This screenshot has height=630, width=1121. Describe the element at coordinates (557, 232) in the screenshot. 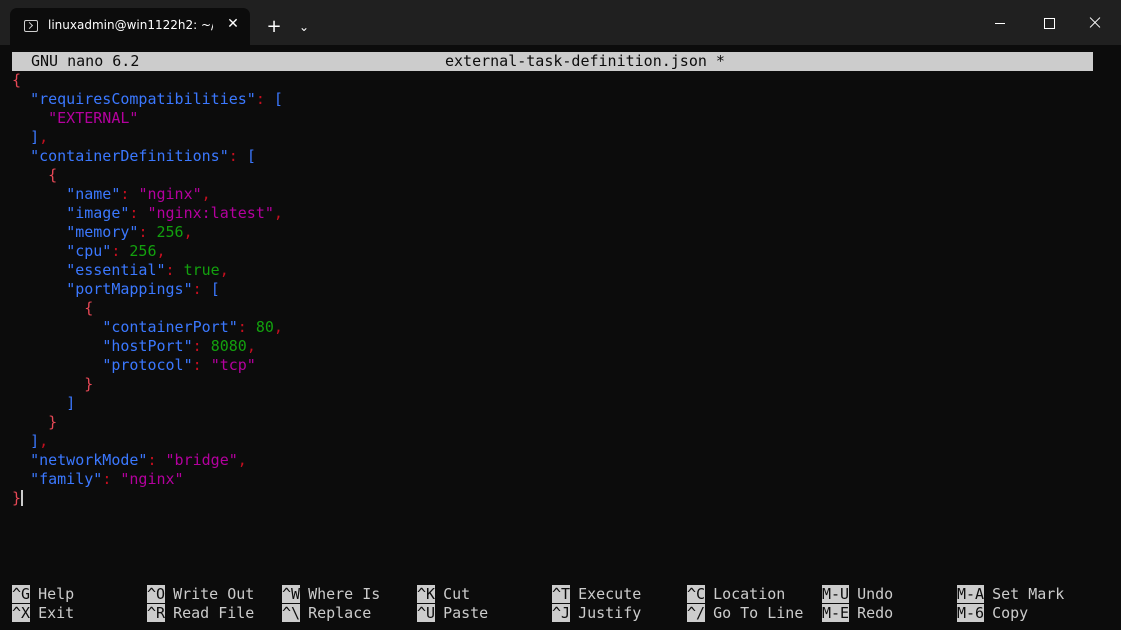

I see `code-line: "memory": 256,` at that location.